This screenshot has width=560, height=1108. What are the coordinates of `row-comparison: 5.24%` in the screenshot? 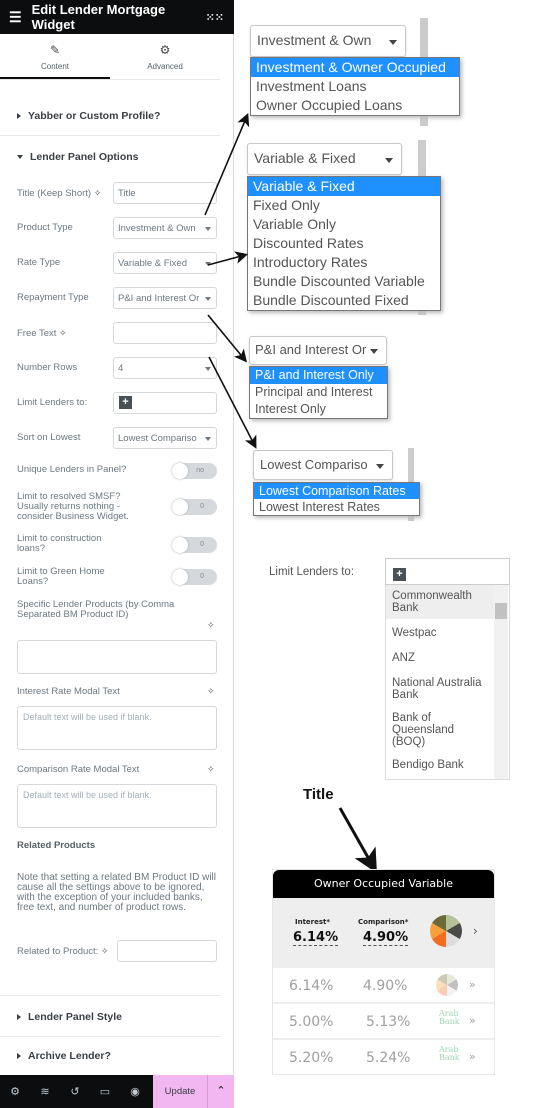 It's located at (388, 1058).